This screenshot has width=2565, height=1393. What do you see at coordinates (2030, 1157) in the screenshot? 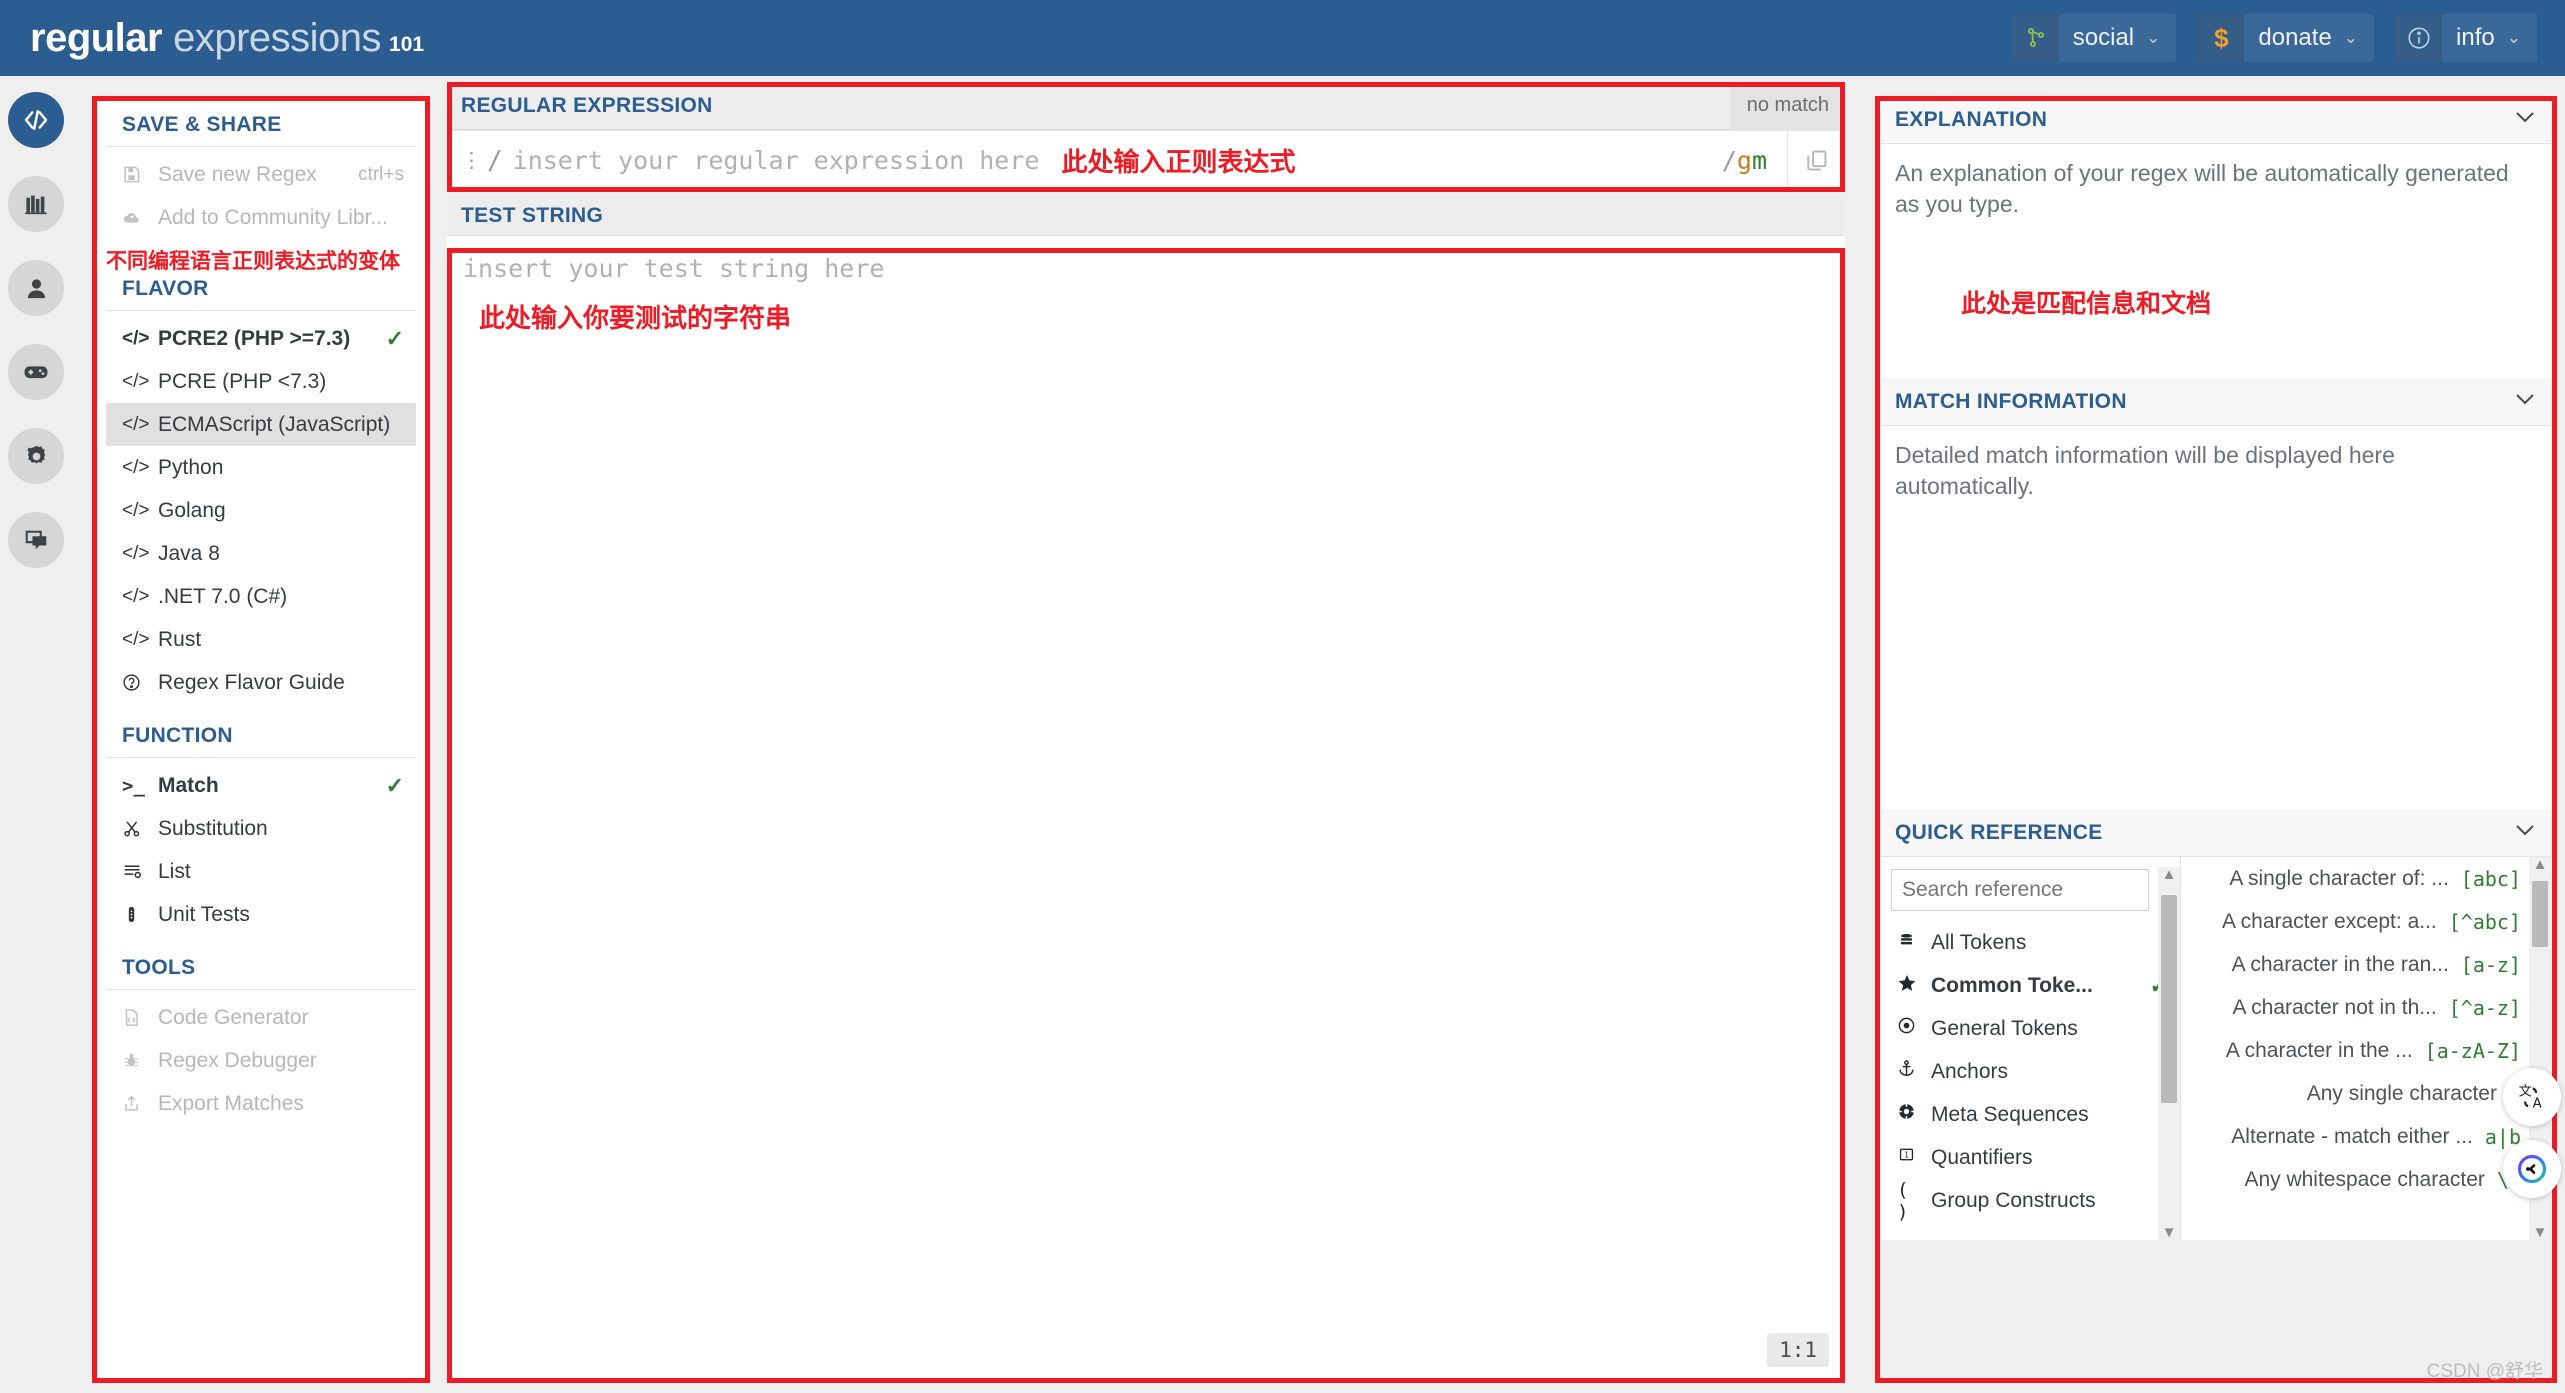
I see `quick-reference-category-quantifiers: 1 Quantifiers` at bounding box center [2030, 1157].